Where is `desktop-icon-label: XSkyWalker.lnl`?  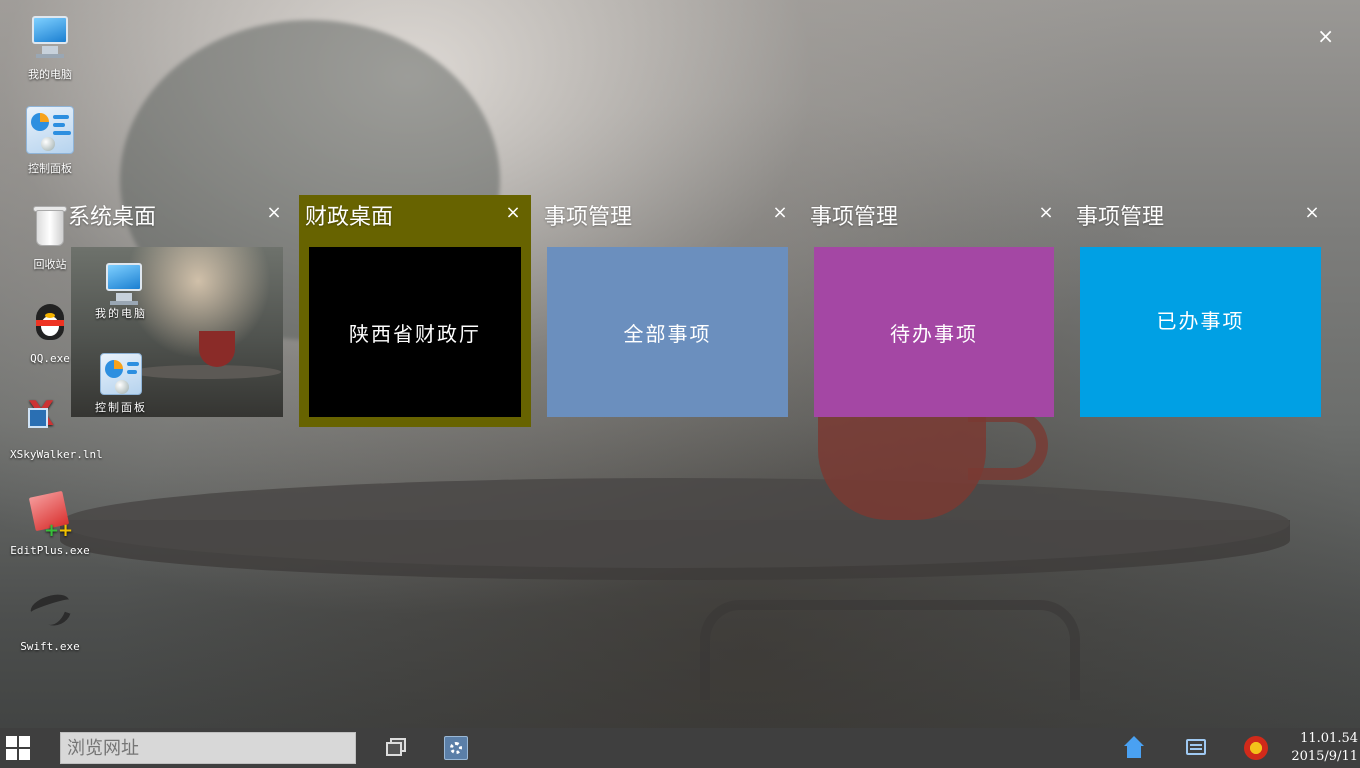
desktop-icon-label: XSkyWalker.lnl is located at coordinates (56, 454).